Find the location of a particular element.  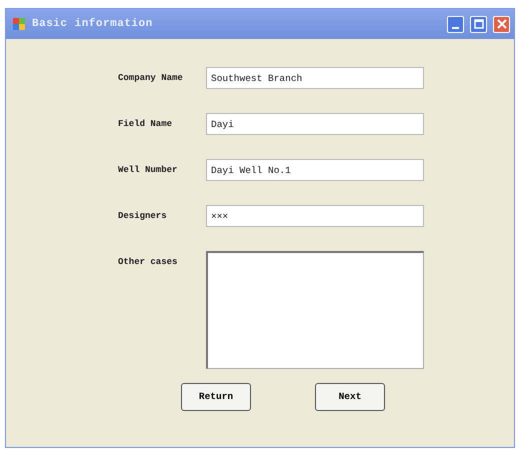

field-label: Well Number is located at coordinates (148, 170).